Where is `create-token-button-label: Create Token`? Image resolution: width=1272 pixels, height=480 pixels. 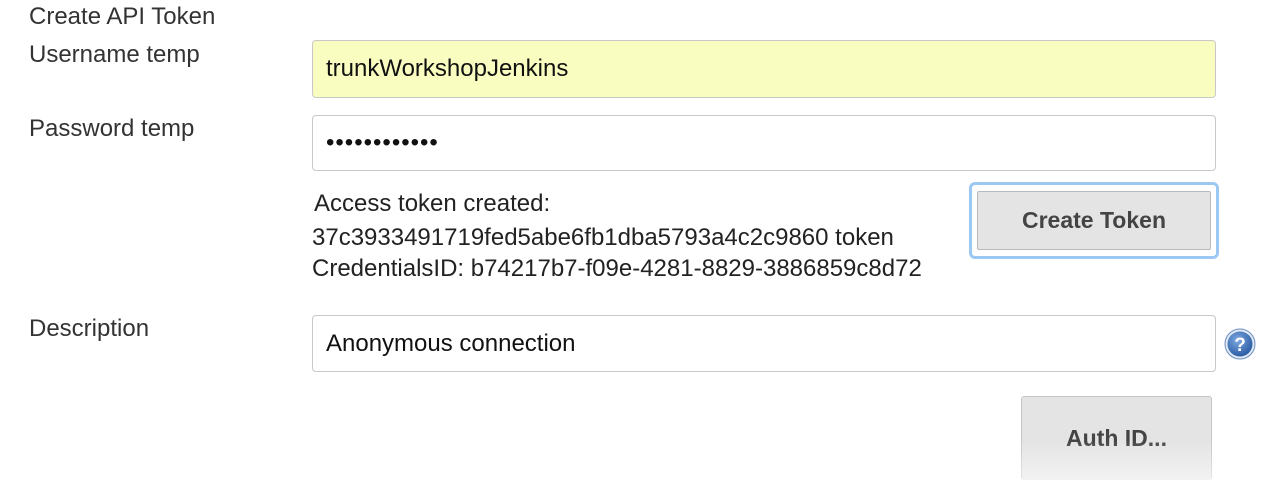 create-token-button-label: Create Token is located at coordinates (1093, 220).